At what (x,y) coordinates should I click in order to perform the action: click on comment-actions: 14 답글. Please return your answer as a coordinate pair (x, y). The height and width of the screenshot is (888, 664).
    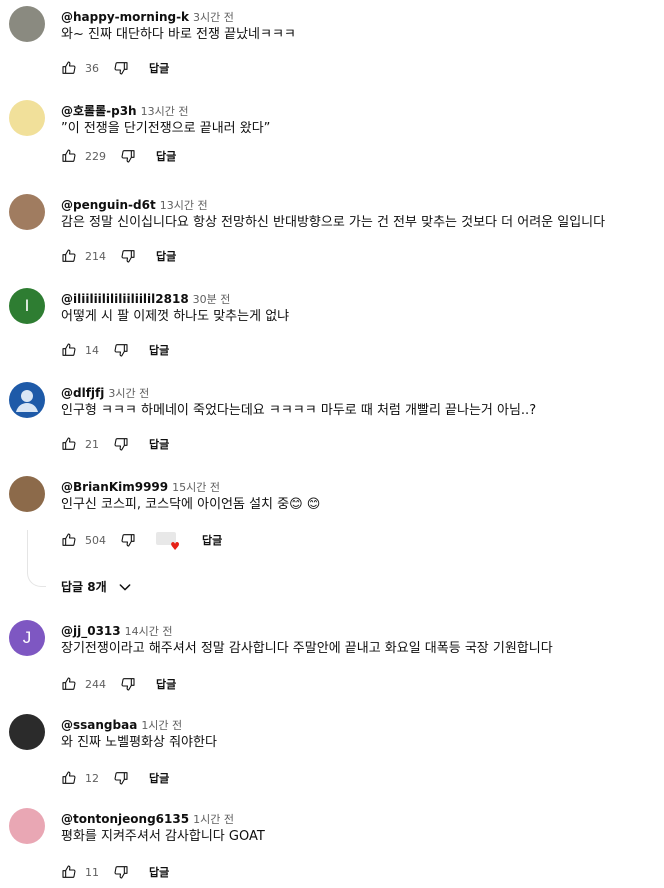
    Looking at the image, I should click on (115, 350).